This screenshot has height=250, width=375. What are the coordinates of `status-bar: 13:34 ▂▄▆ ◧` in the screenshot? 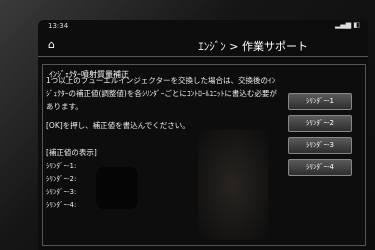 It's located at (203, 26).